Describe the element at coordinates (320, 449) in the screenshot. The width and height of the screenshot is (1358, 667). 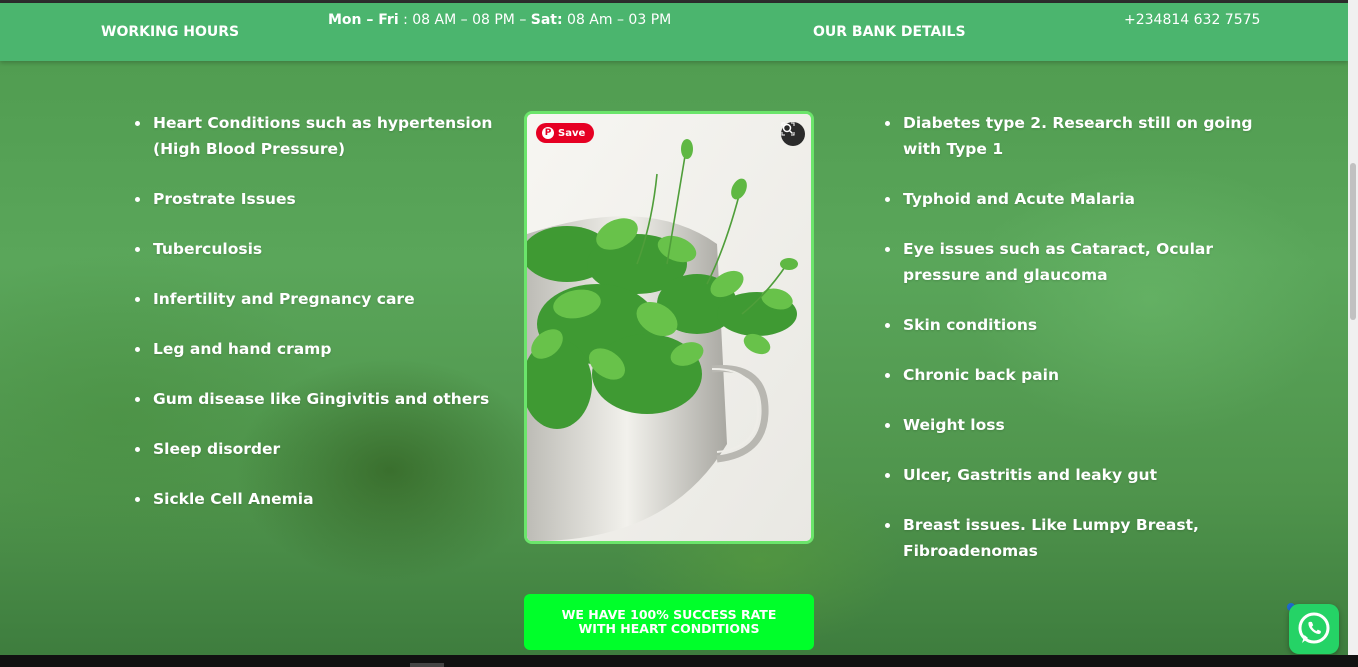
I see `list-item: Sleep disorder` at that location.